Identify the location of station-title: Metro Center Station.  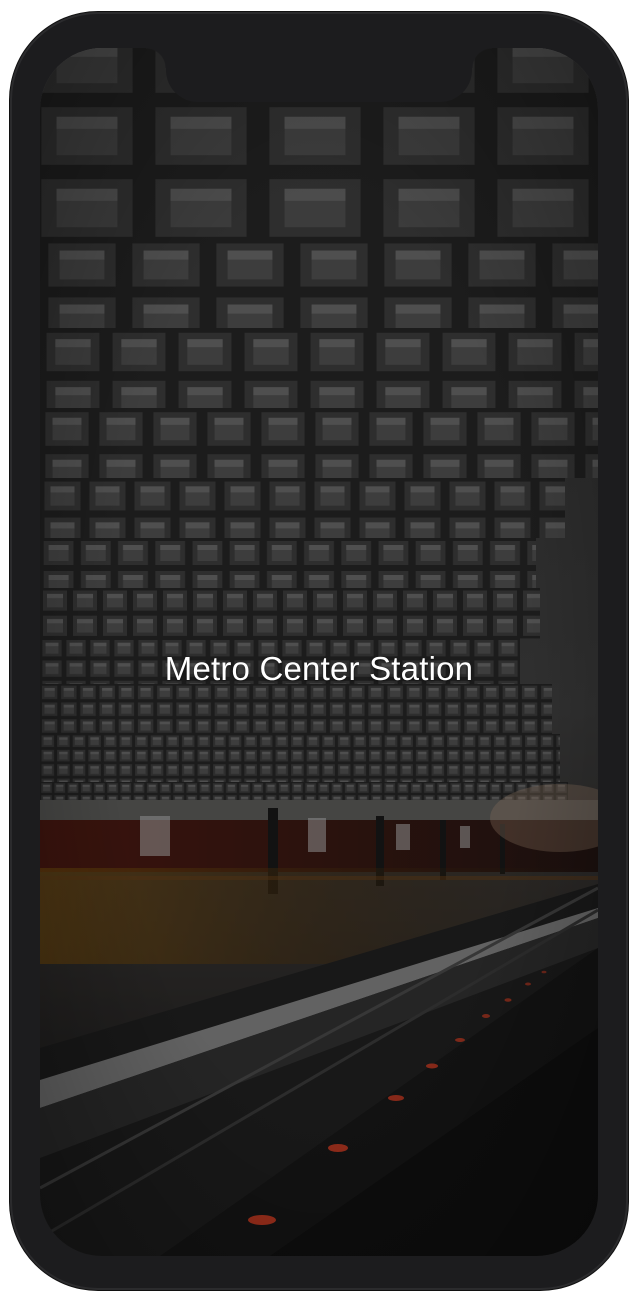
(319, 668).